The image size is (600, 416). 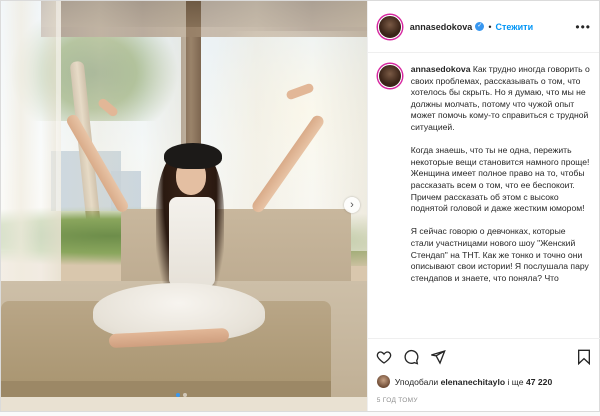 What do you see at coordinates (515, 381) in the screenshot?
I see `likes-middle: і ще` at bounding box center [515, 381].